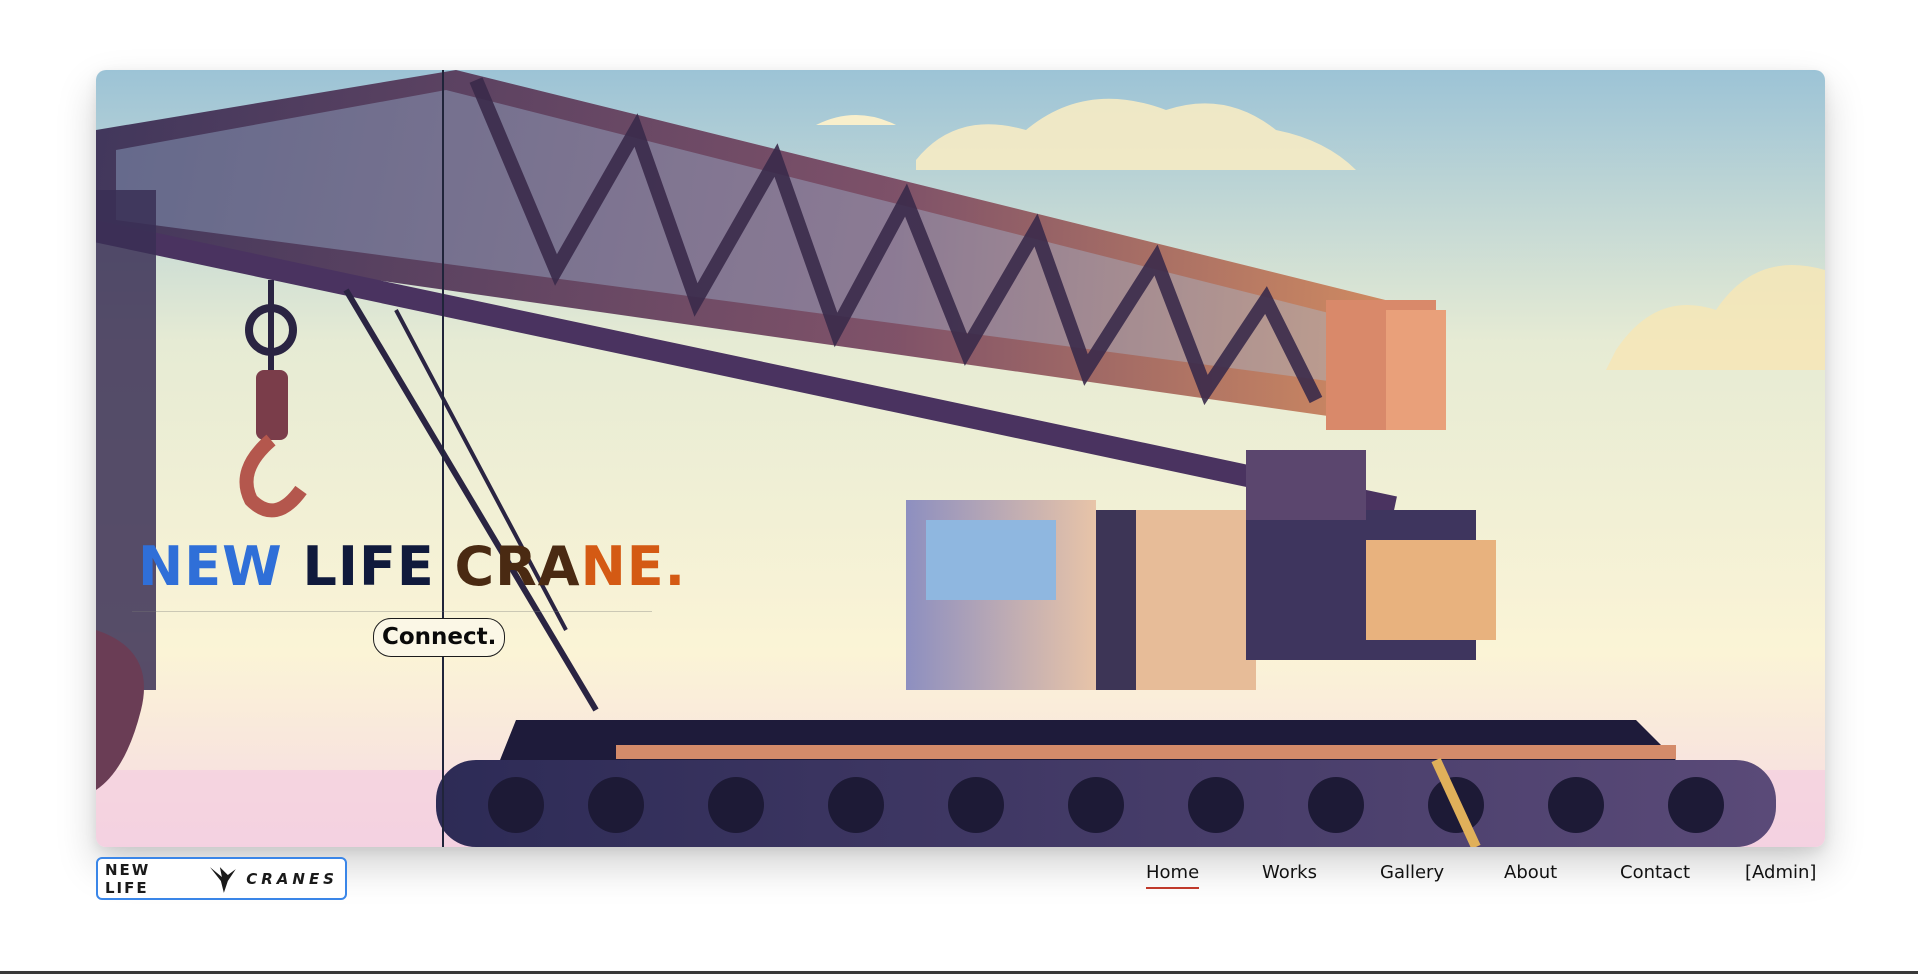  What do you see at coordinates (517, 566) in the screenshot?
I see `hero-title-part: CRA` at bounding box center [517, 566].